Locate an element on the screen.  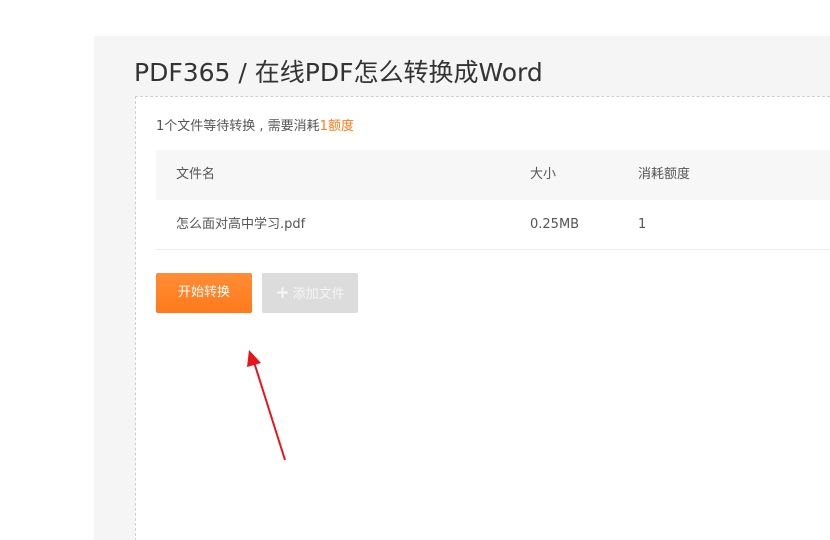
annotation-arrow-head is located at coordinates (254, 358).